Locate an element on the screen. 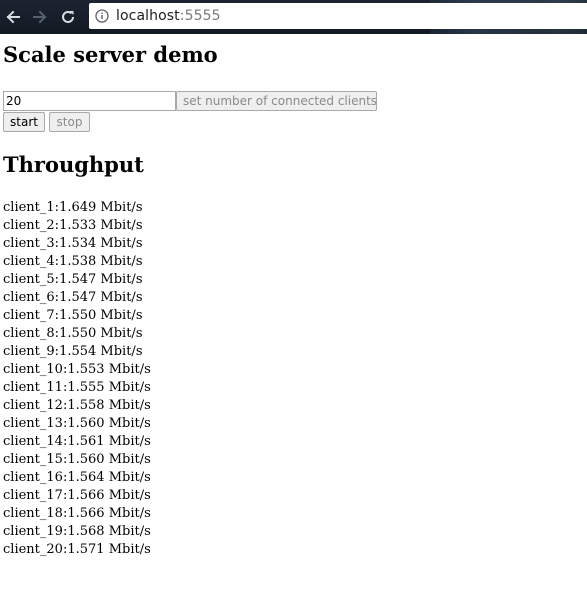 The width and height of the screenshot is (587, 590). throughput-value: 1.533 is located at coordinates (78, 225).